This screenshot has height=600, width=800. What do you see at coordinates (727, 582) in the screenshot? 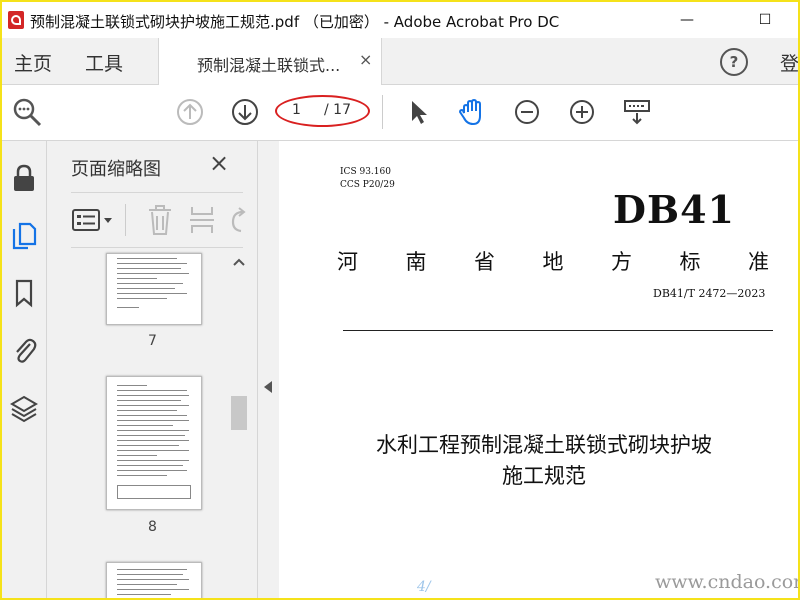
I see `site-watermark: www.cndao.com` at bounding box center [727, 582].